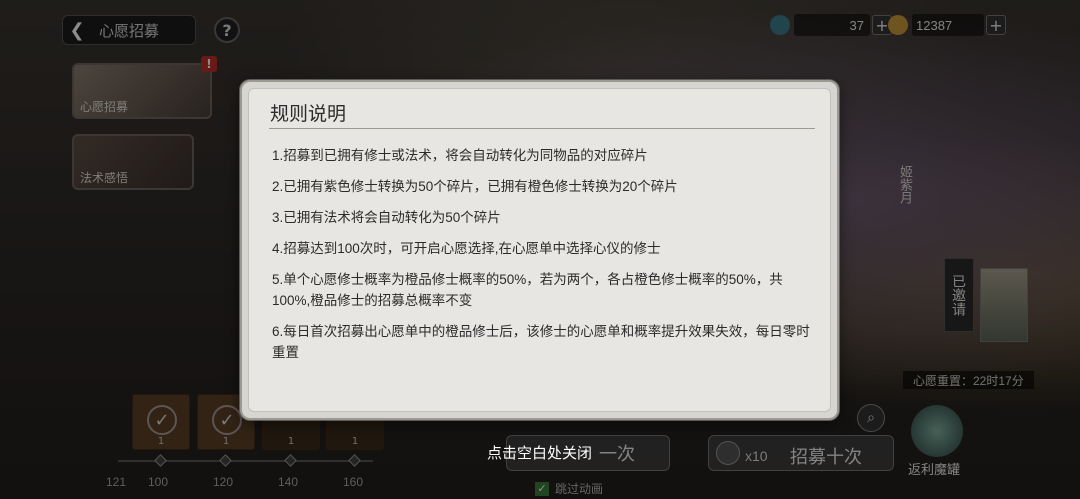  What do you see at coordinates (466, 248) in the screenshot?
I see `rule-item: 4.招募达到100次时，可开启心愿选择,在心愿单中选择心仪的修士` at bounding box center [466, 248].